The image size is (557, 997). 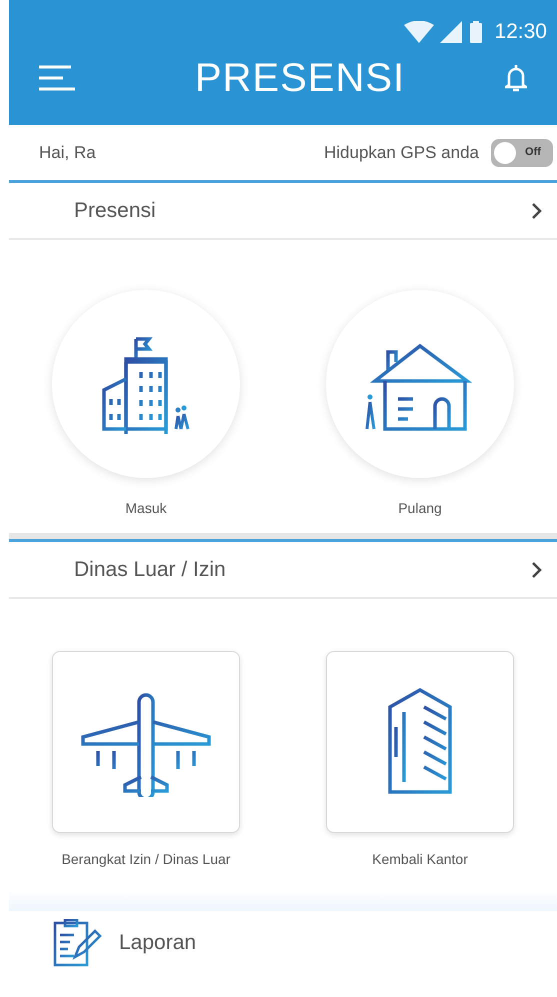 What do you see at coordinates (451, 32) in the screenshot?
I see `signal-icon` at bounding box center [451, 32].